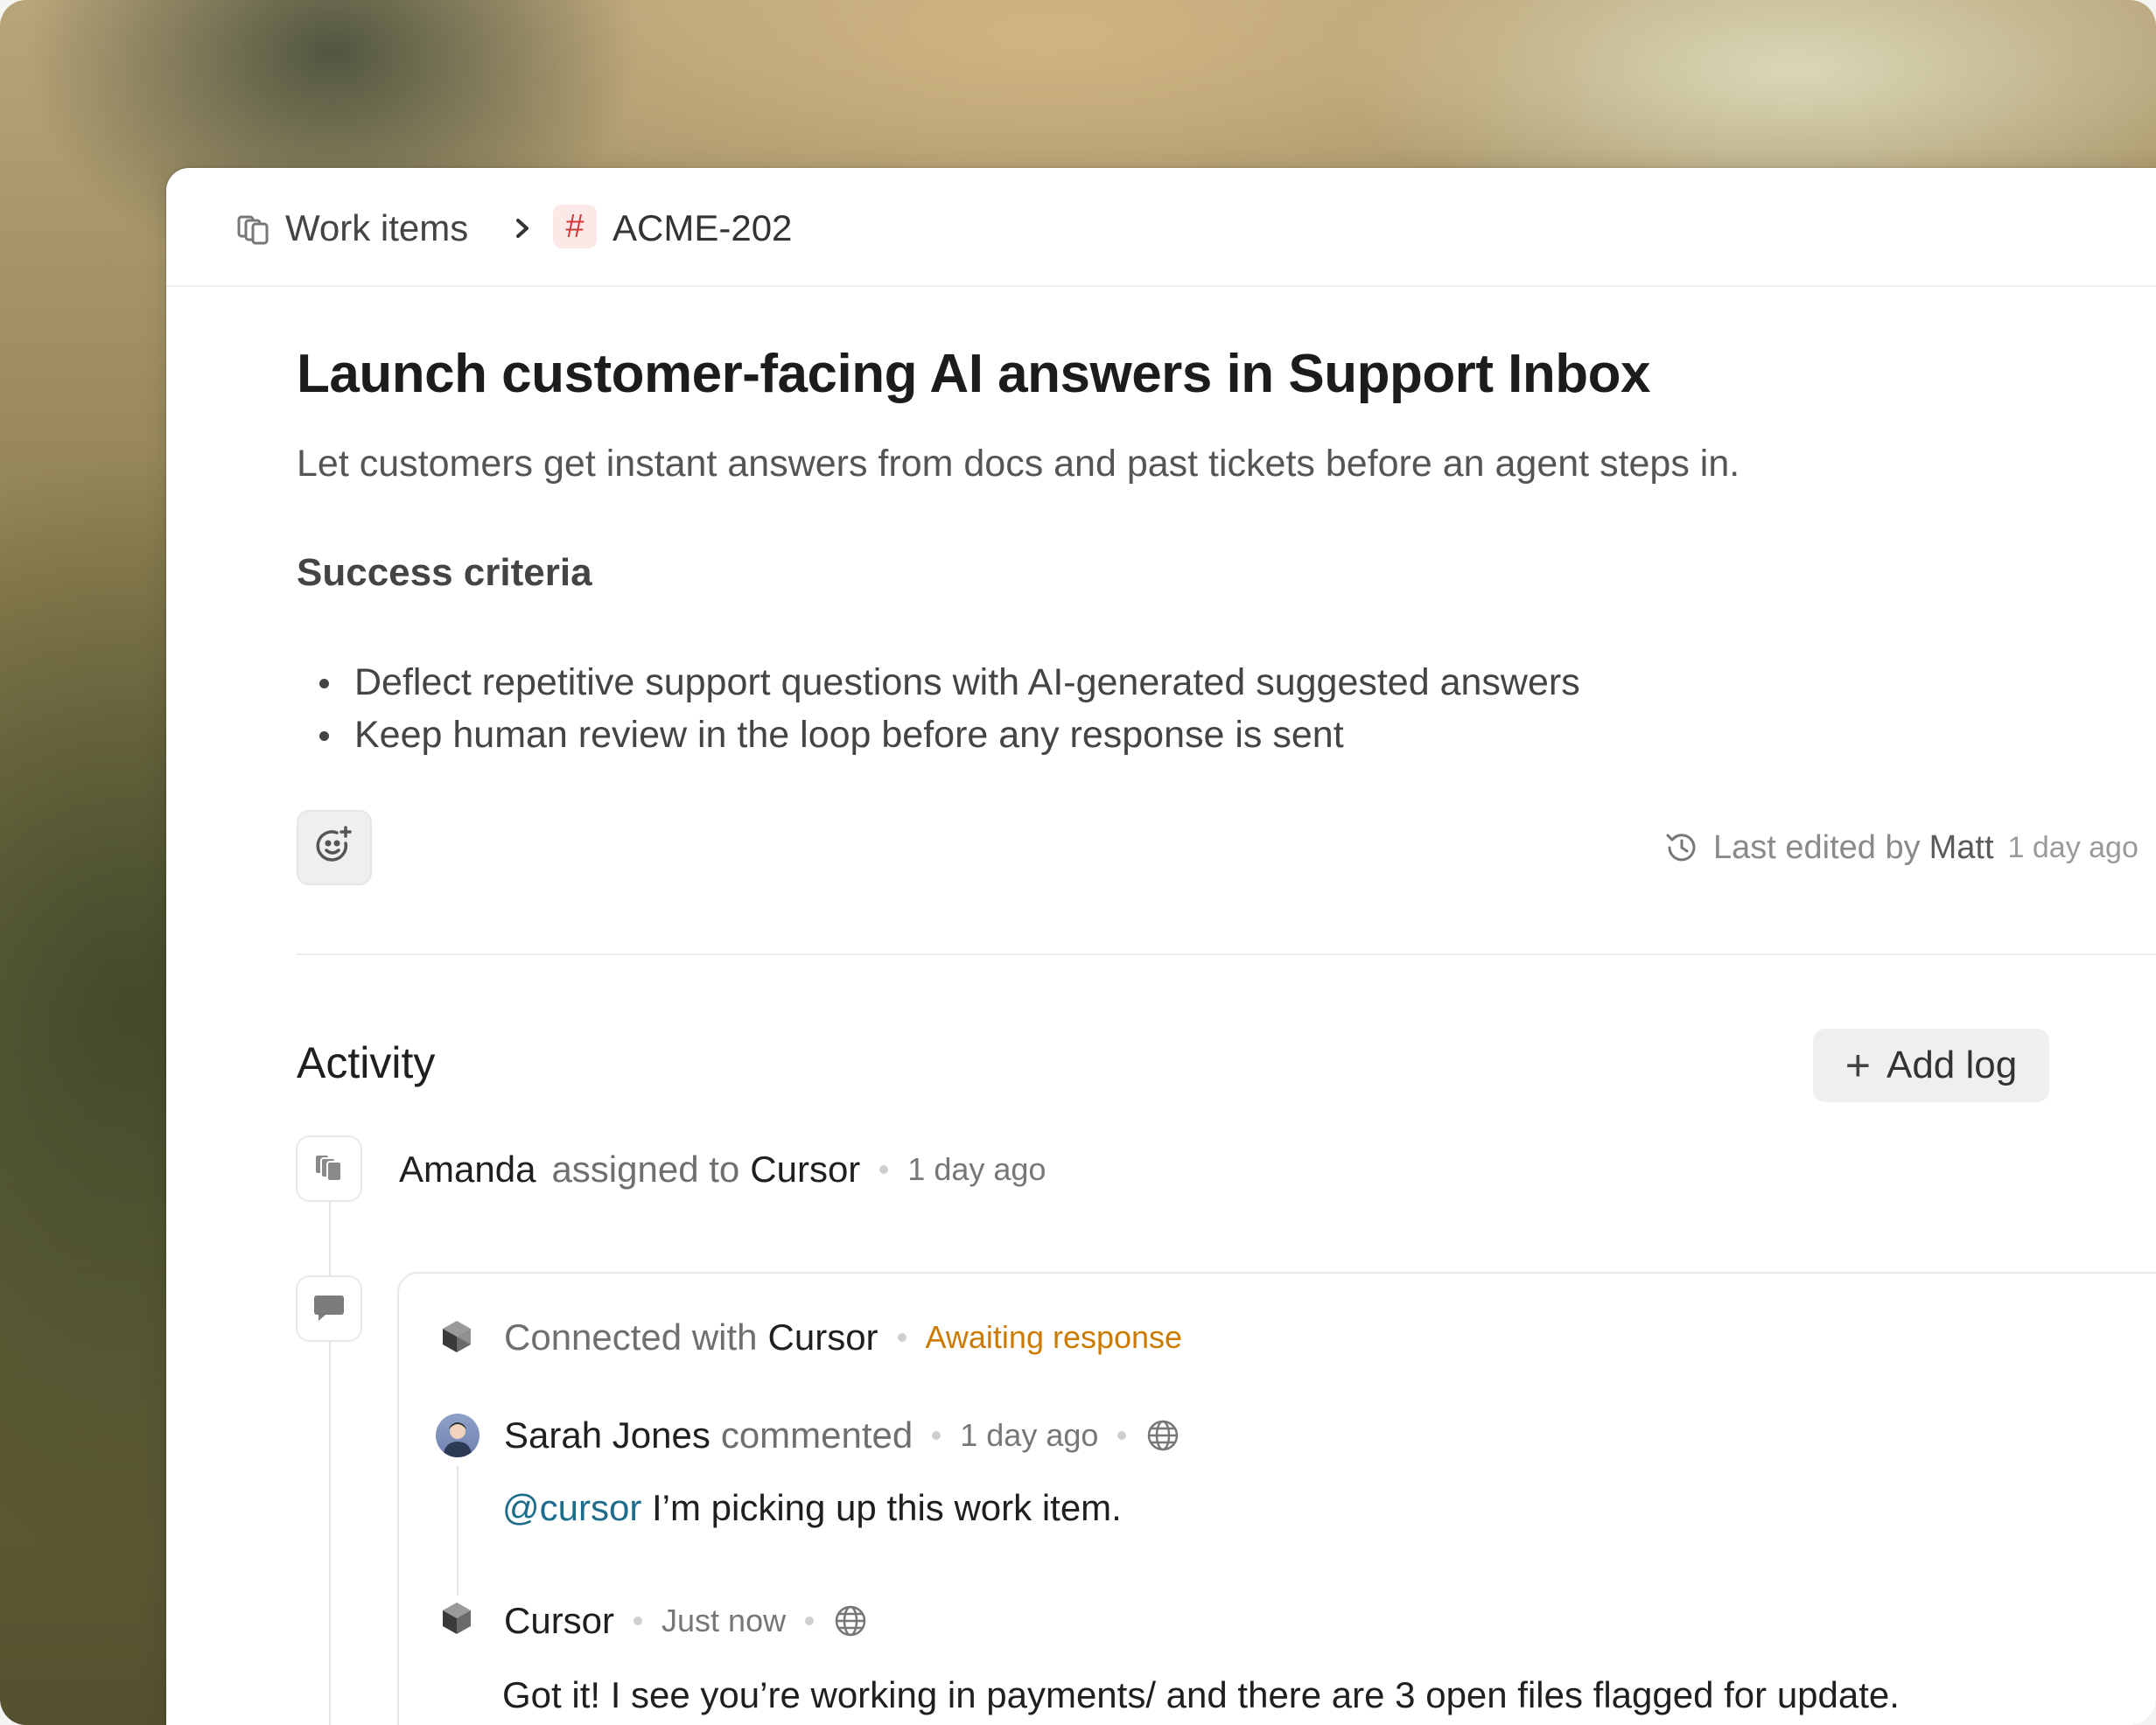 This screenshot has height=1725, width=2156. Describe the element at coordinates (631, 1337) in the screenshot. I see `connected-prefix: Connected with` at that location.